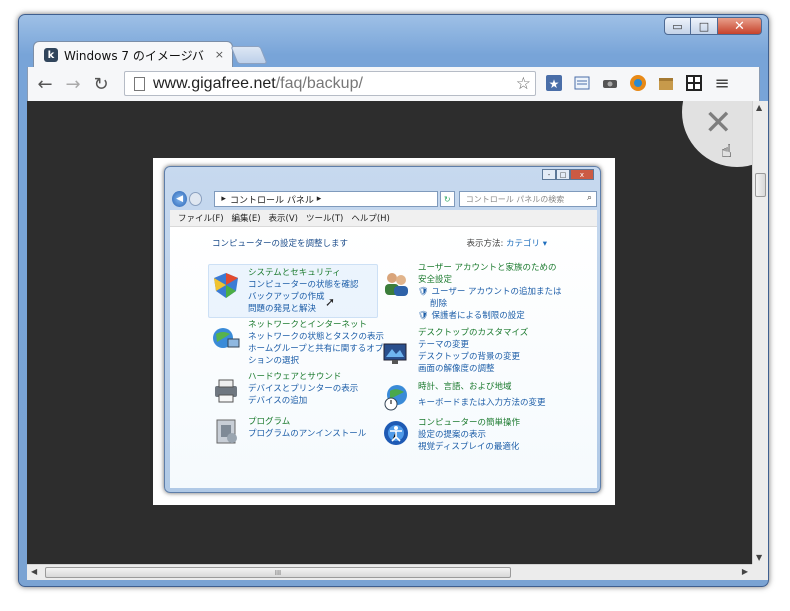 The width and height of the screenshot is (790, 611). Describe the element at coordinates (271, 200) in the screenshot. I see `cp-breadcrumb-text: コントロール パネル` at that location.